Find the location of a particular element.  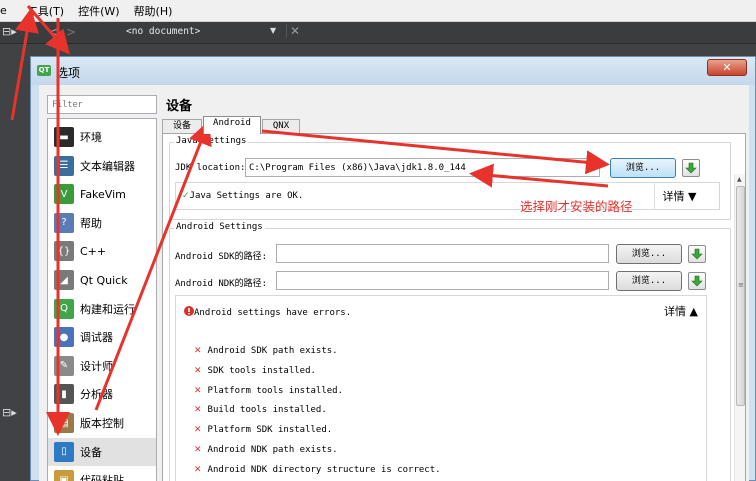

category-item-6: Q 构建和运行 is located at coordinates (102, 309).